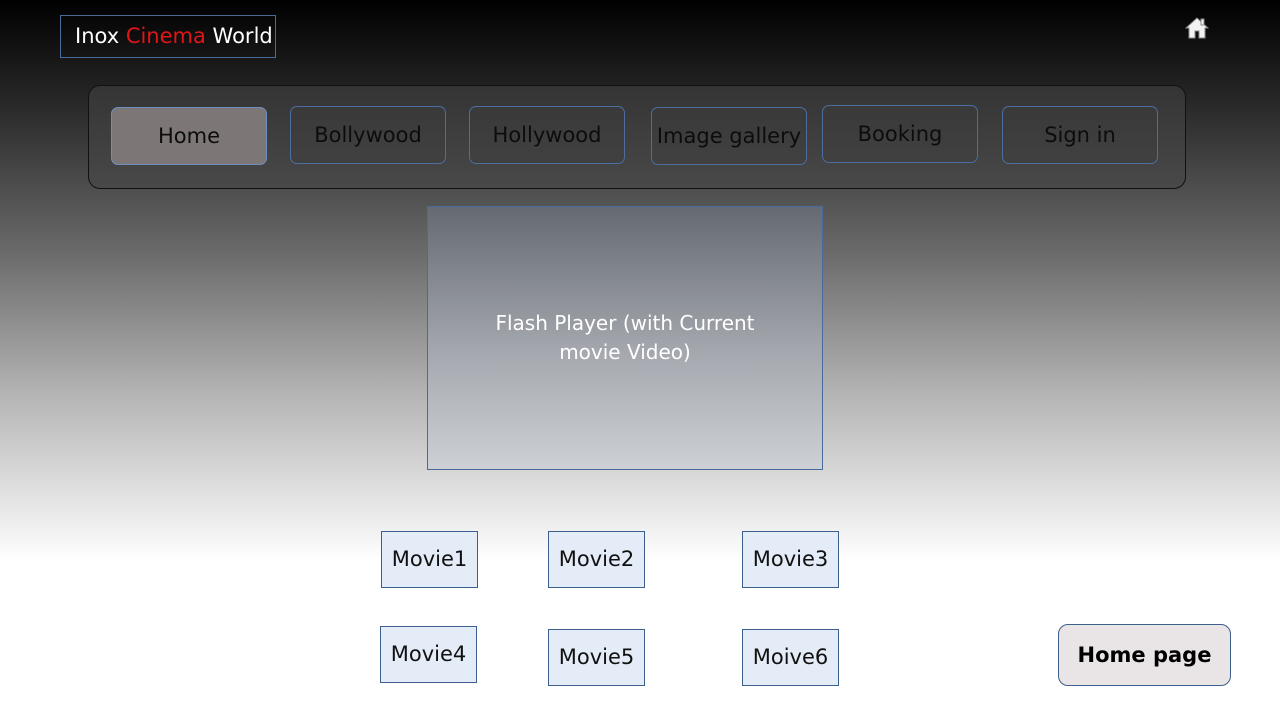 This screenshot has height=720, width=1280. What do you see at coordinates (900, 134) in the screenshot?
I see `nav-booking-button: Booking` at bounding box center [900, 134].